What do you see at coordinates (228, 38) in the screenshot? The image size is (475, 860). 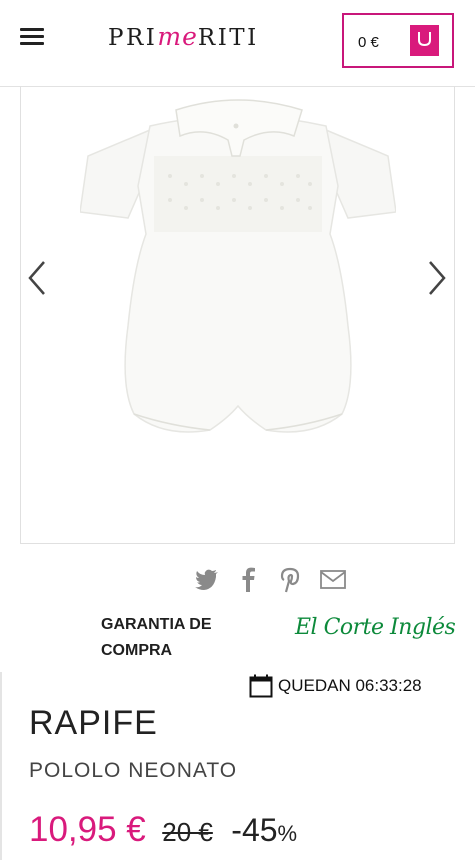 I see `logo-suffix: RITI` at bounding box center [228, 38].